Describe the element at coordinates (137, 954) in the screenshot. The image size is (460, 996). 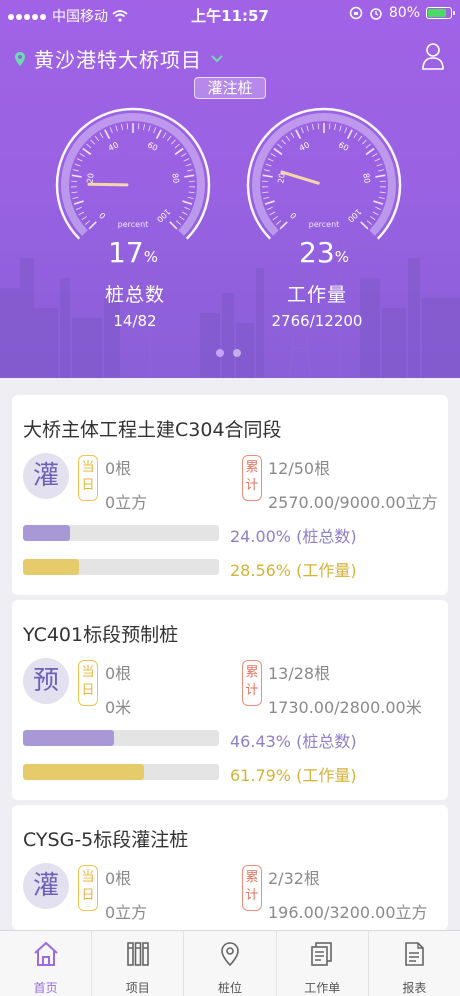
I see `project-icon` at that location.